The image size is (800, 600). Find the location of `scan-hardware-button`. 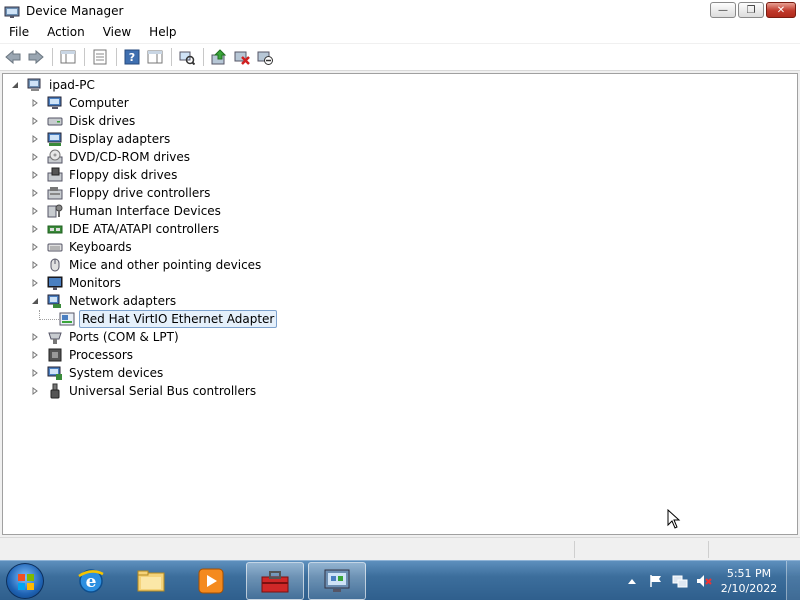

scan-hardware-button is located at coordinates (187, 57).